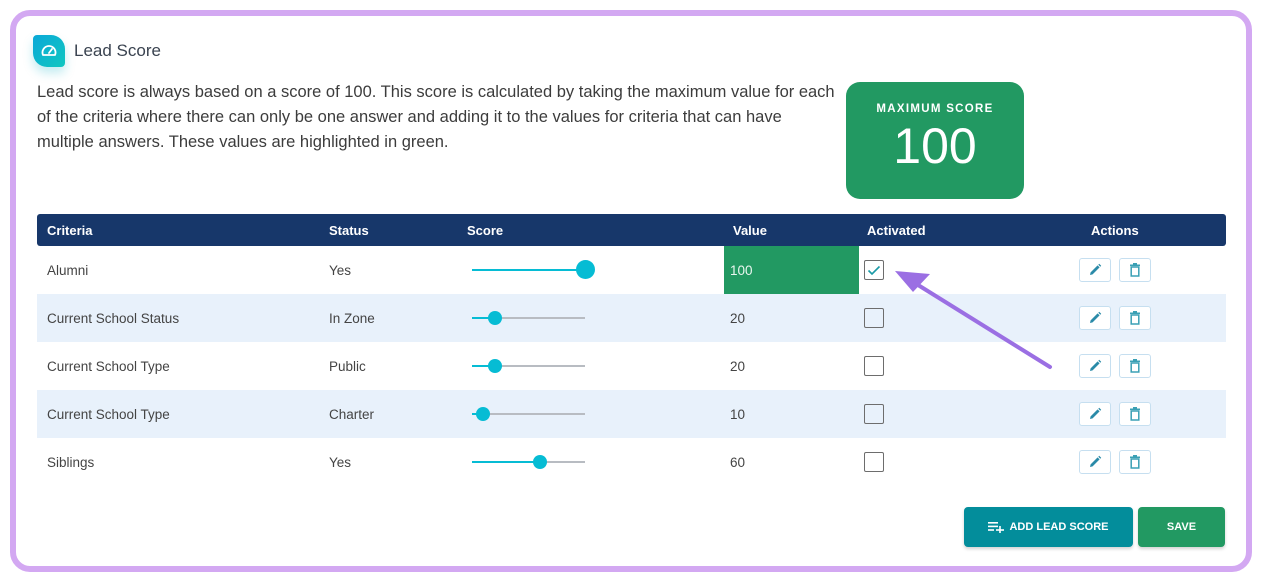 This screenshot has width=1262, height=582. Describe the element at coordinates (996, 527) in the screenshot. I see `playlist-add-icon` at that location.